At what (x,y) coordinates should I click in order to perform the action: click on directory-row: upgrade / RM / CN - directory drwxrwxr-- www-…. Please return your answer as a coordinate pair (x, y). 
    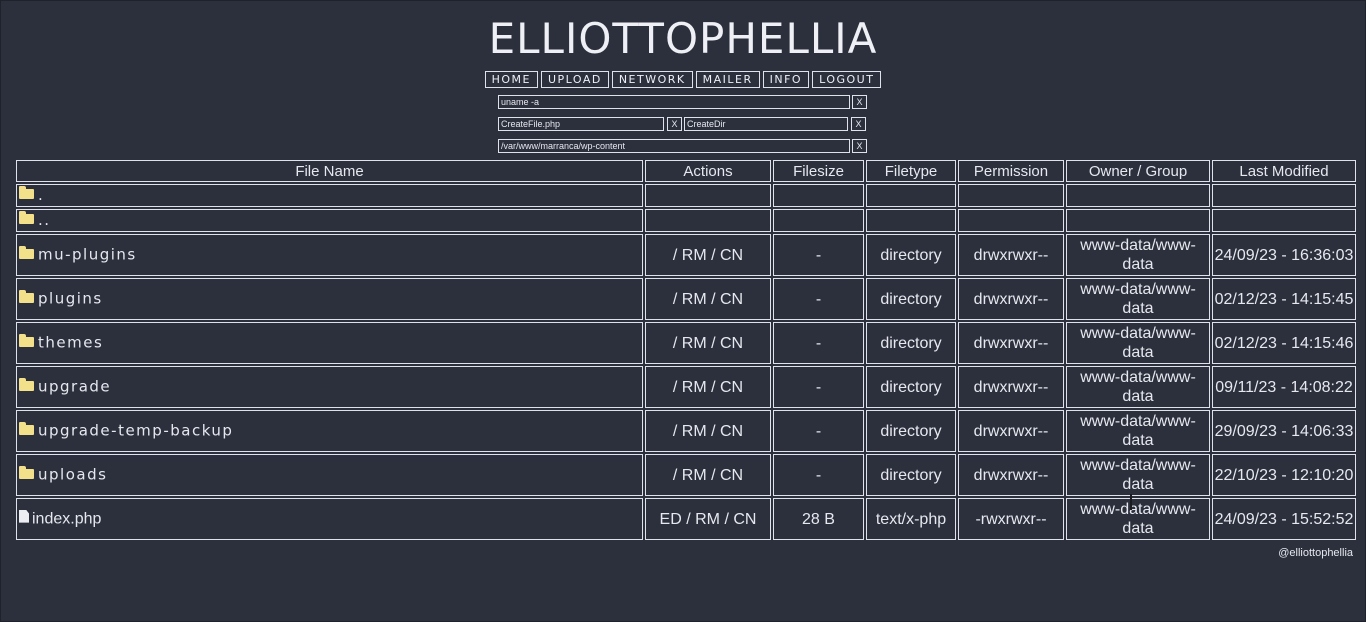
    Looking at the image, I should click on (686, 387).